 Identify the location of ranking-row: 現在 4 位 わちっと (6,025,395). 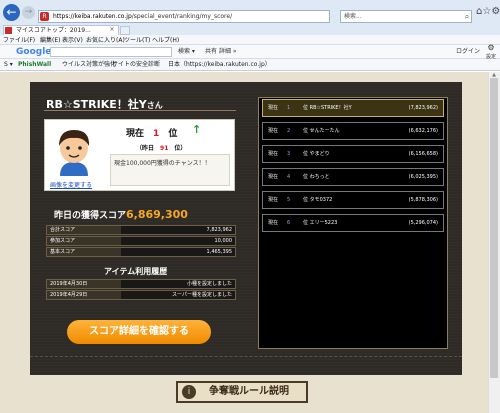
(353, 177).